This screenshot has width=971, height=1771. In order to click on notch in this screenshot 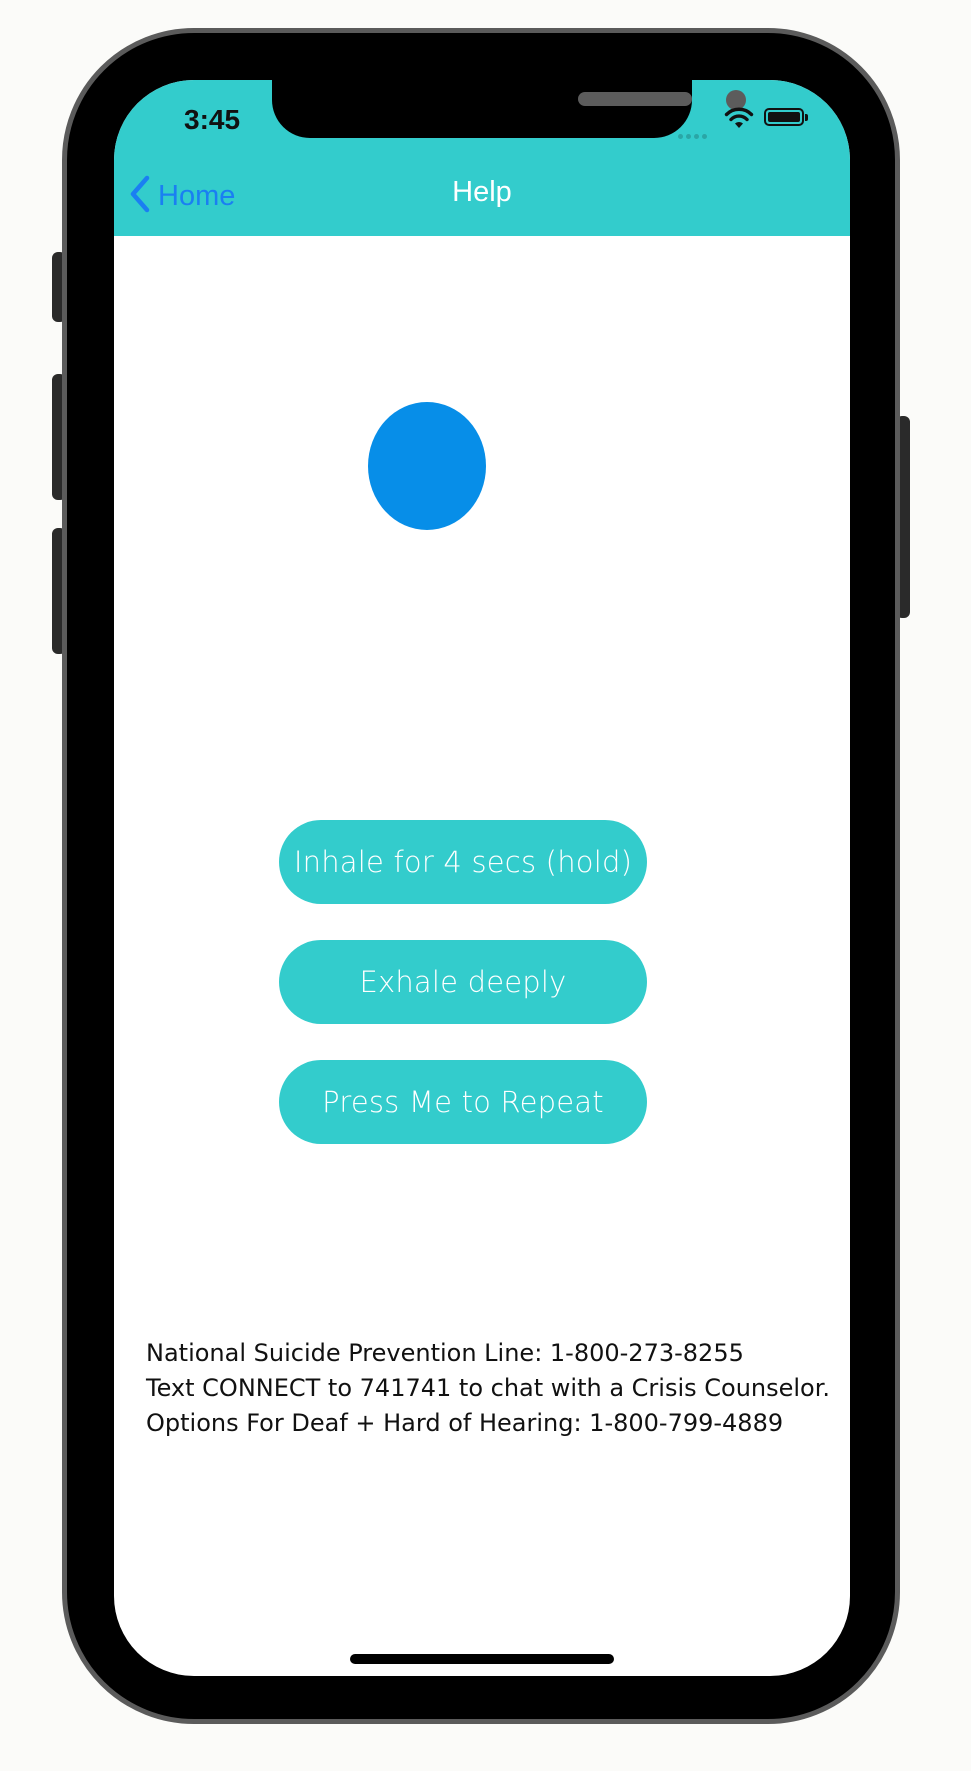, I will do `click(509, 109)`.